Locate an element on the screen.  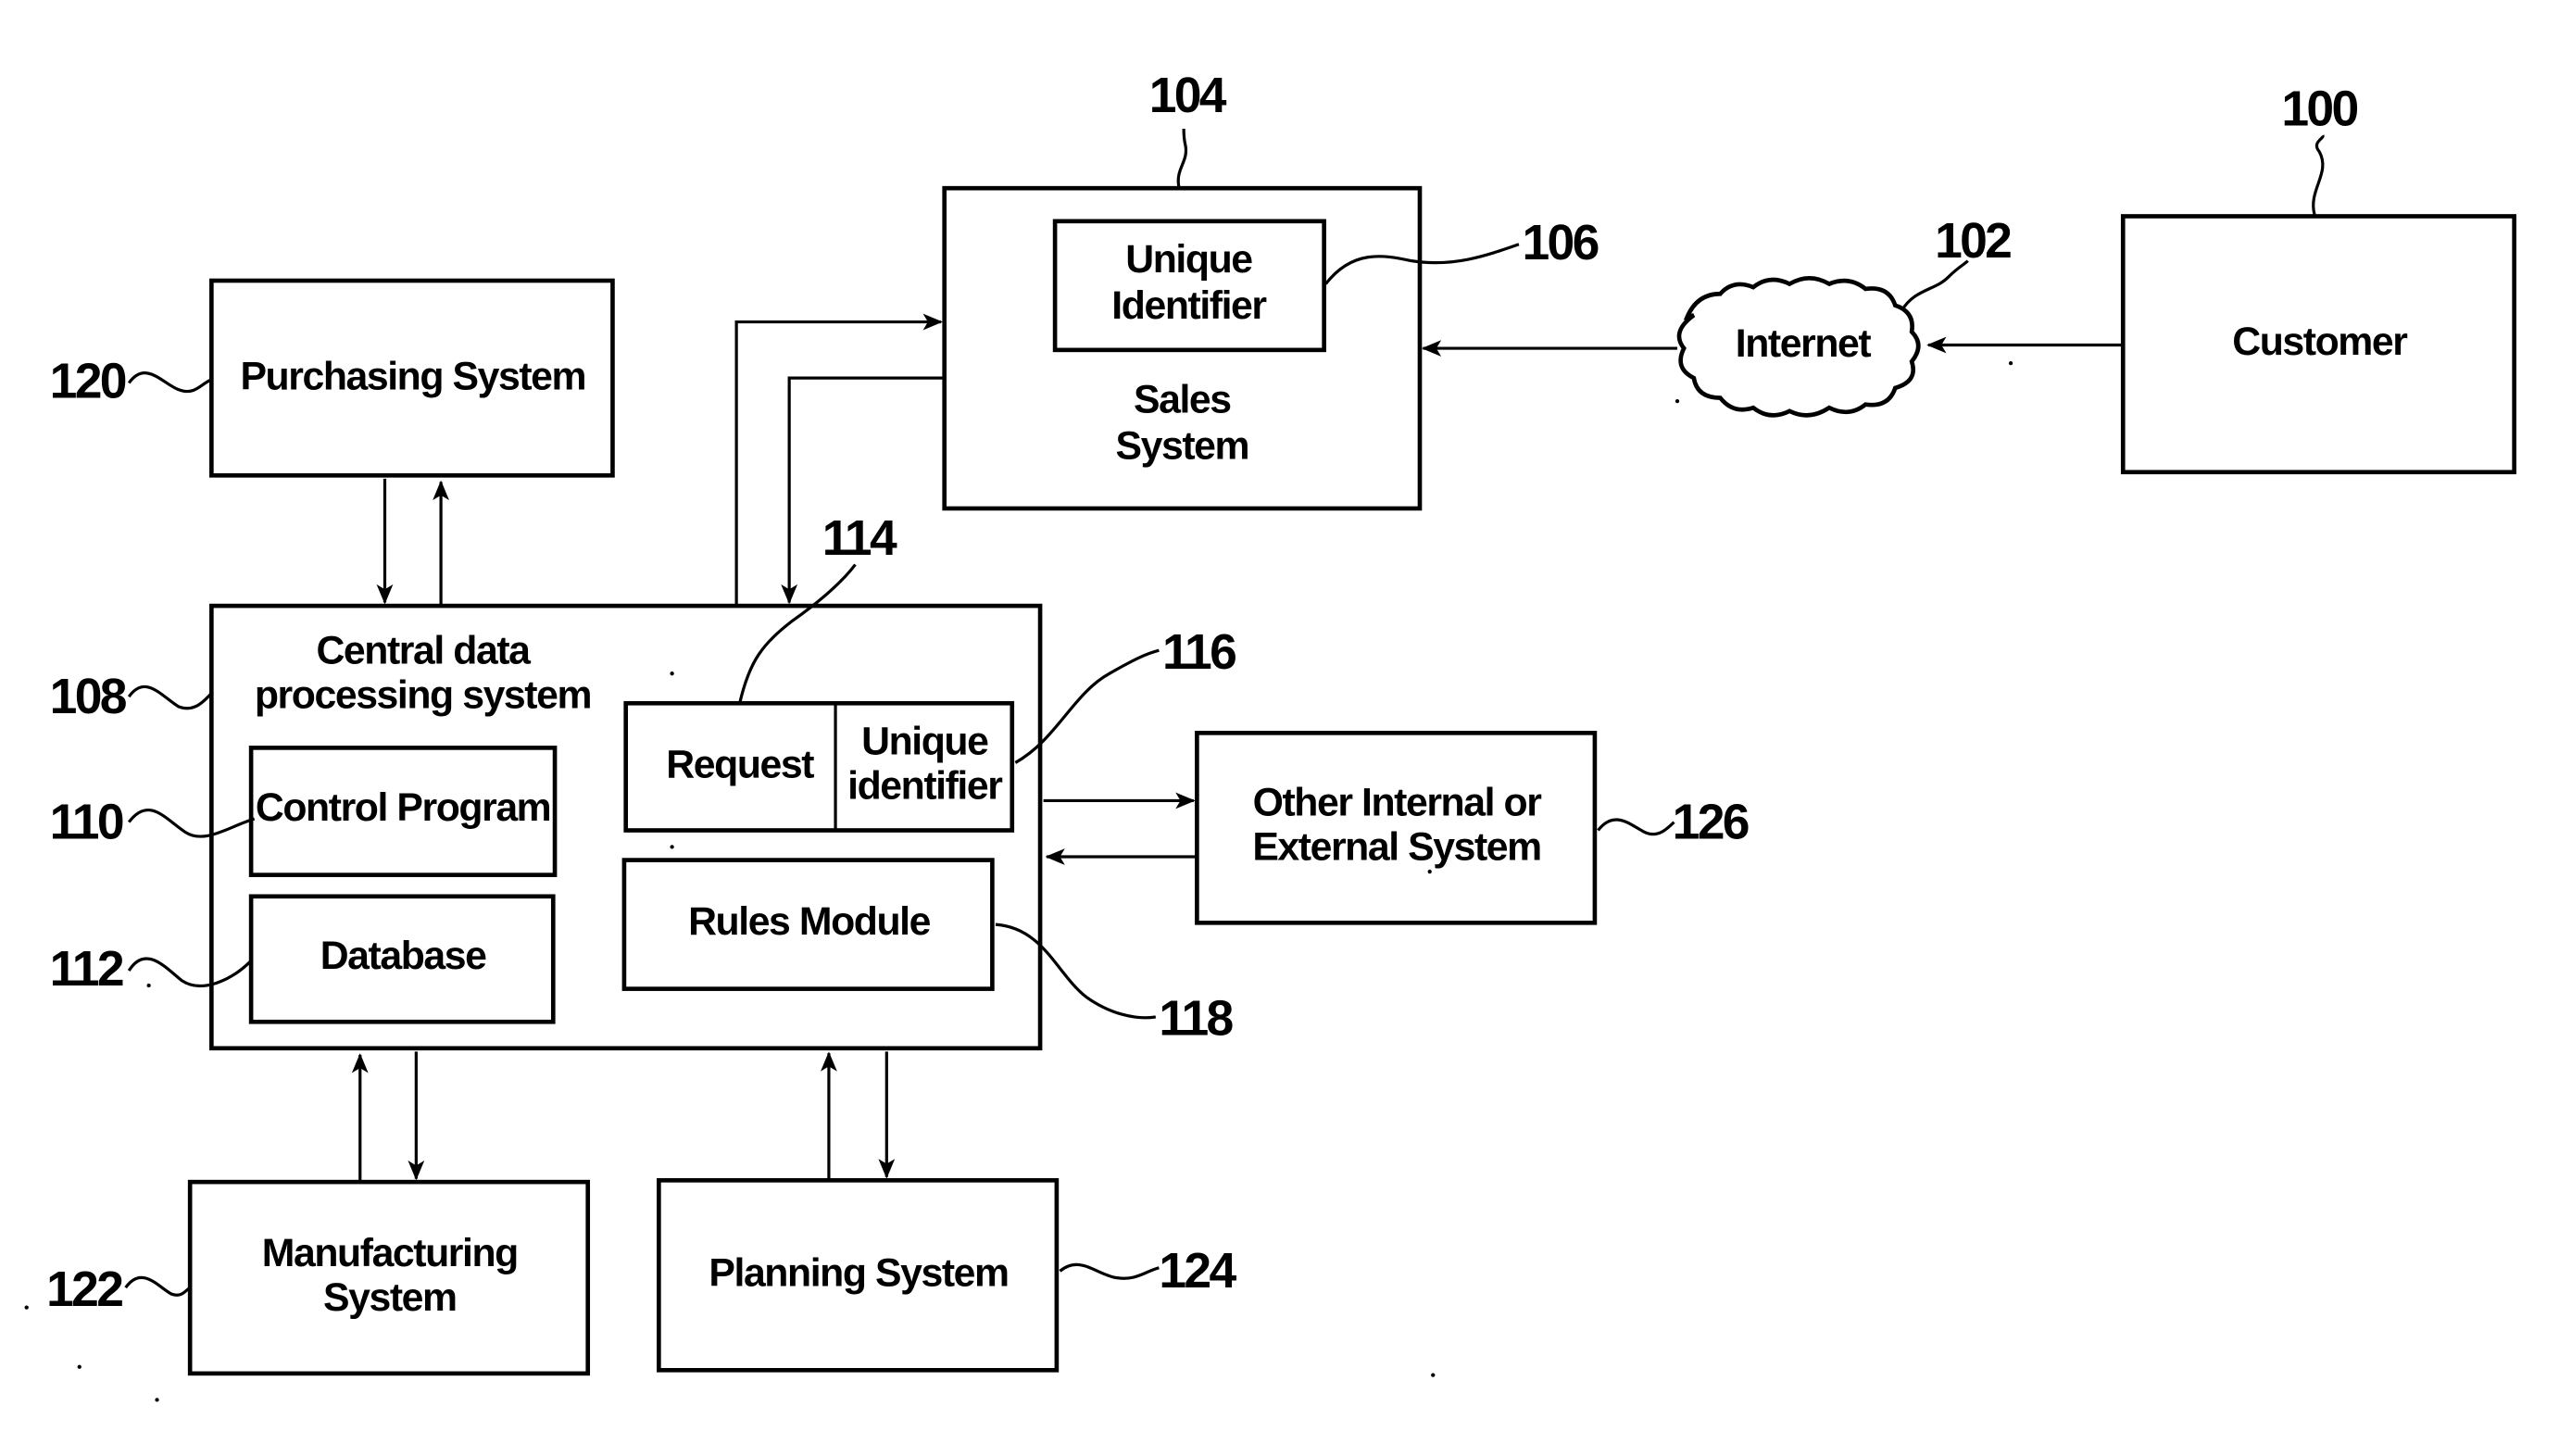
request-unique-identifier-label-line2: identifier is located at coordinates (924, 786).